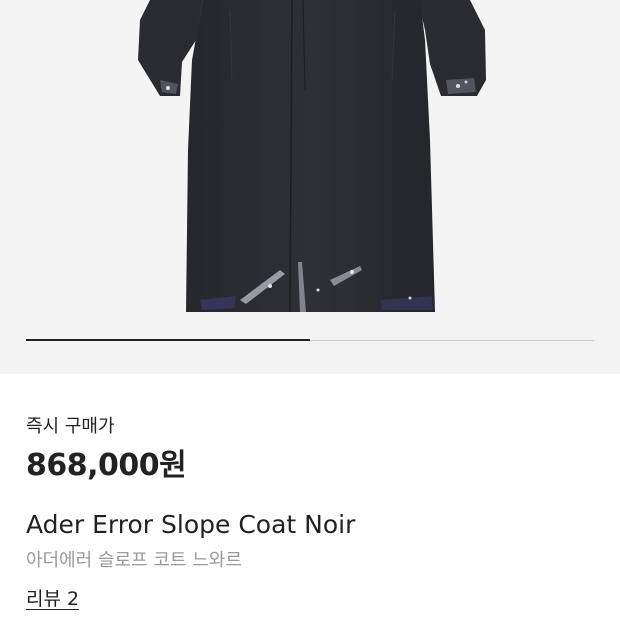 The image size is (620, 620). Describe the element at coordinates (106, 465) in the screenshot. I see `price: 868,000원` at that location.